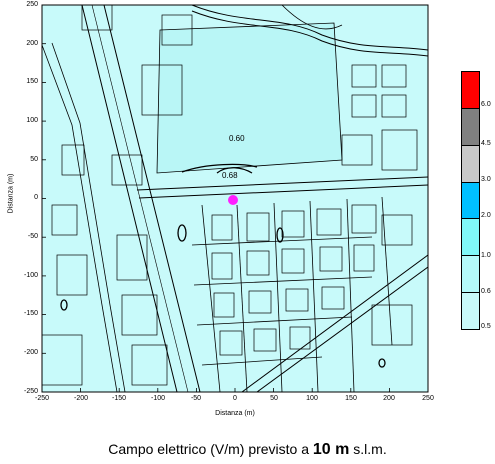 Image resolution: width=495 pixels, height=464 pixels. I want to click on x-tick: -100, so click(157, 398).